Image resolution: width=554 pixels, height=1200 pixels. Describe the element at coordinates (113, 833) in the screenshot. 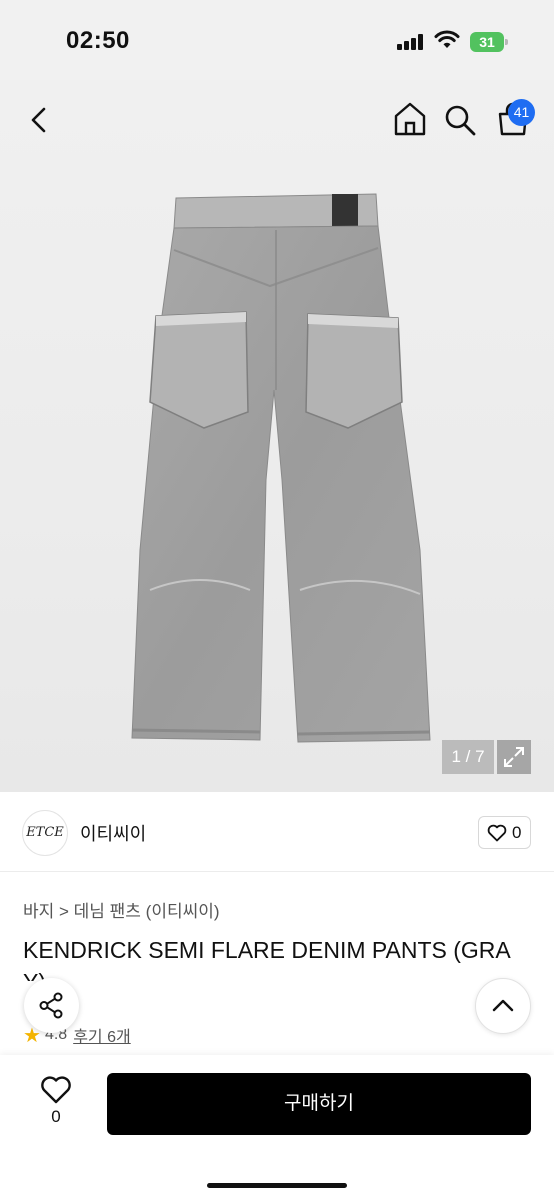

I see `seller-name: 이티씨이` at that location.